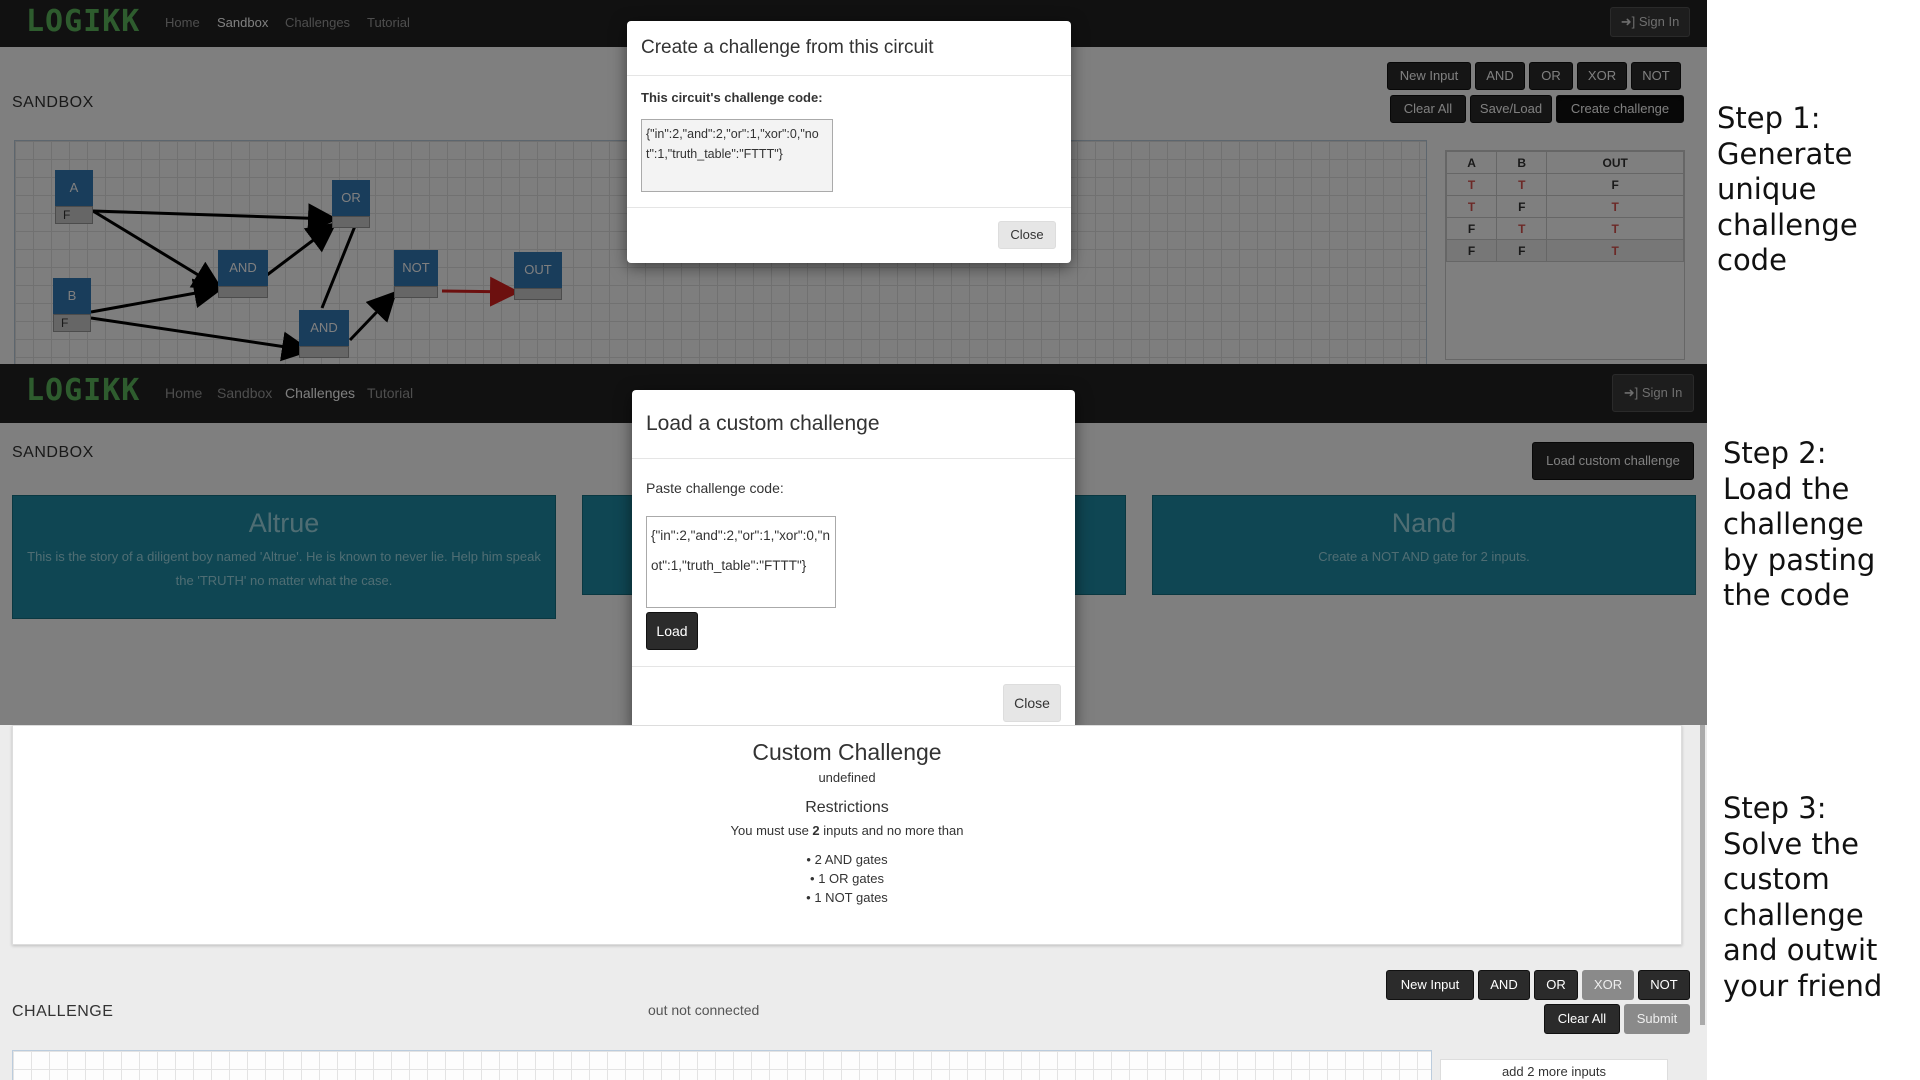 The width and height of the screenshot is (1920, 1080). Describe the element at coordinates (851, 878) in the screenshot. I see `limit-text: 1 OR gates` at that location.